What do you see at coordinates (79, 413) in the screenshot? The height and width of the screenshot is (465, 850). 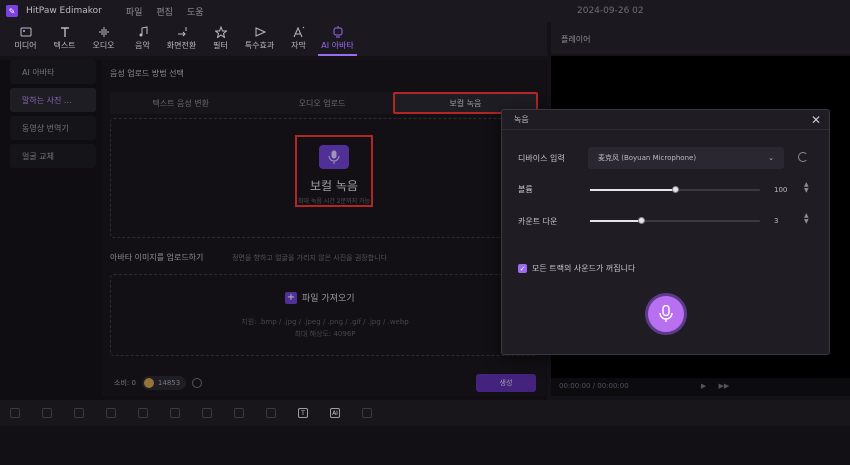 I see `split-icon` at bounding box center [79, 413].